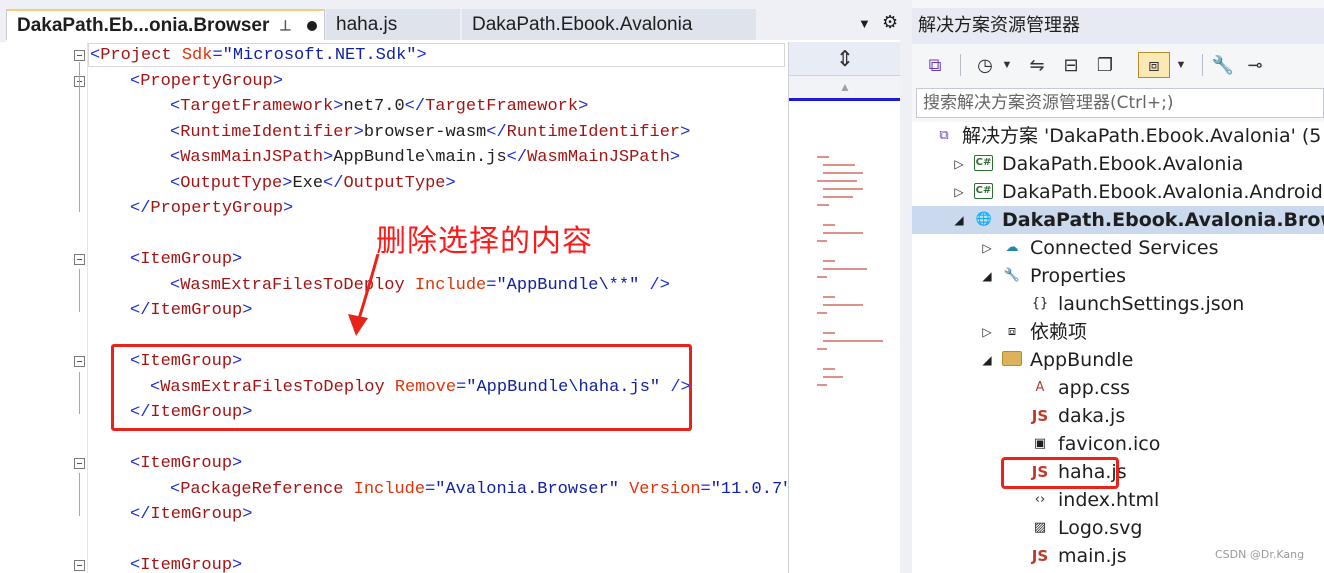 This screenshot has width=1324, height=573. What do you see at coordinates (1154, 65) in the screenshot?
I see `tree-view-icon: ⧈` at bounding box center [1154, 65].